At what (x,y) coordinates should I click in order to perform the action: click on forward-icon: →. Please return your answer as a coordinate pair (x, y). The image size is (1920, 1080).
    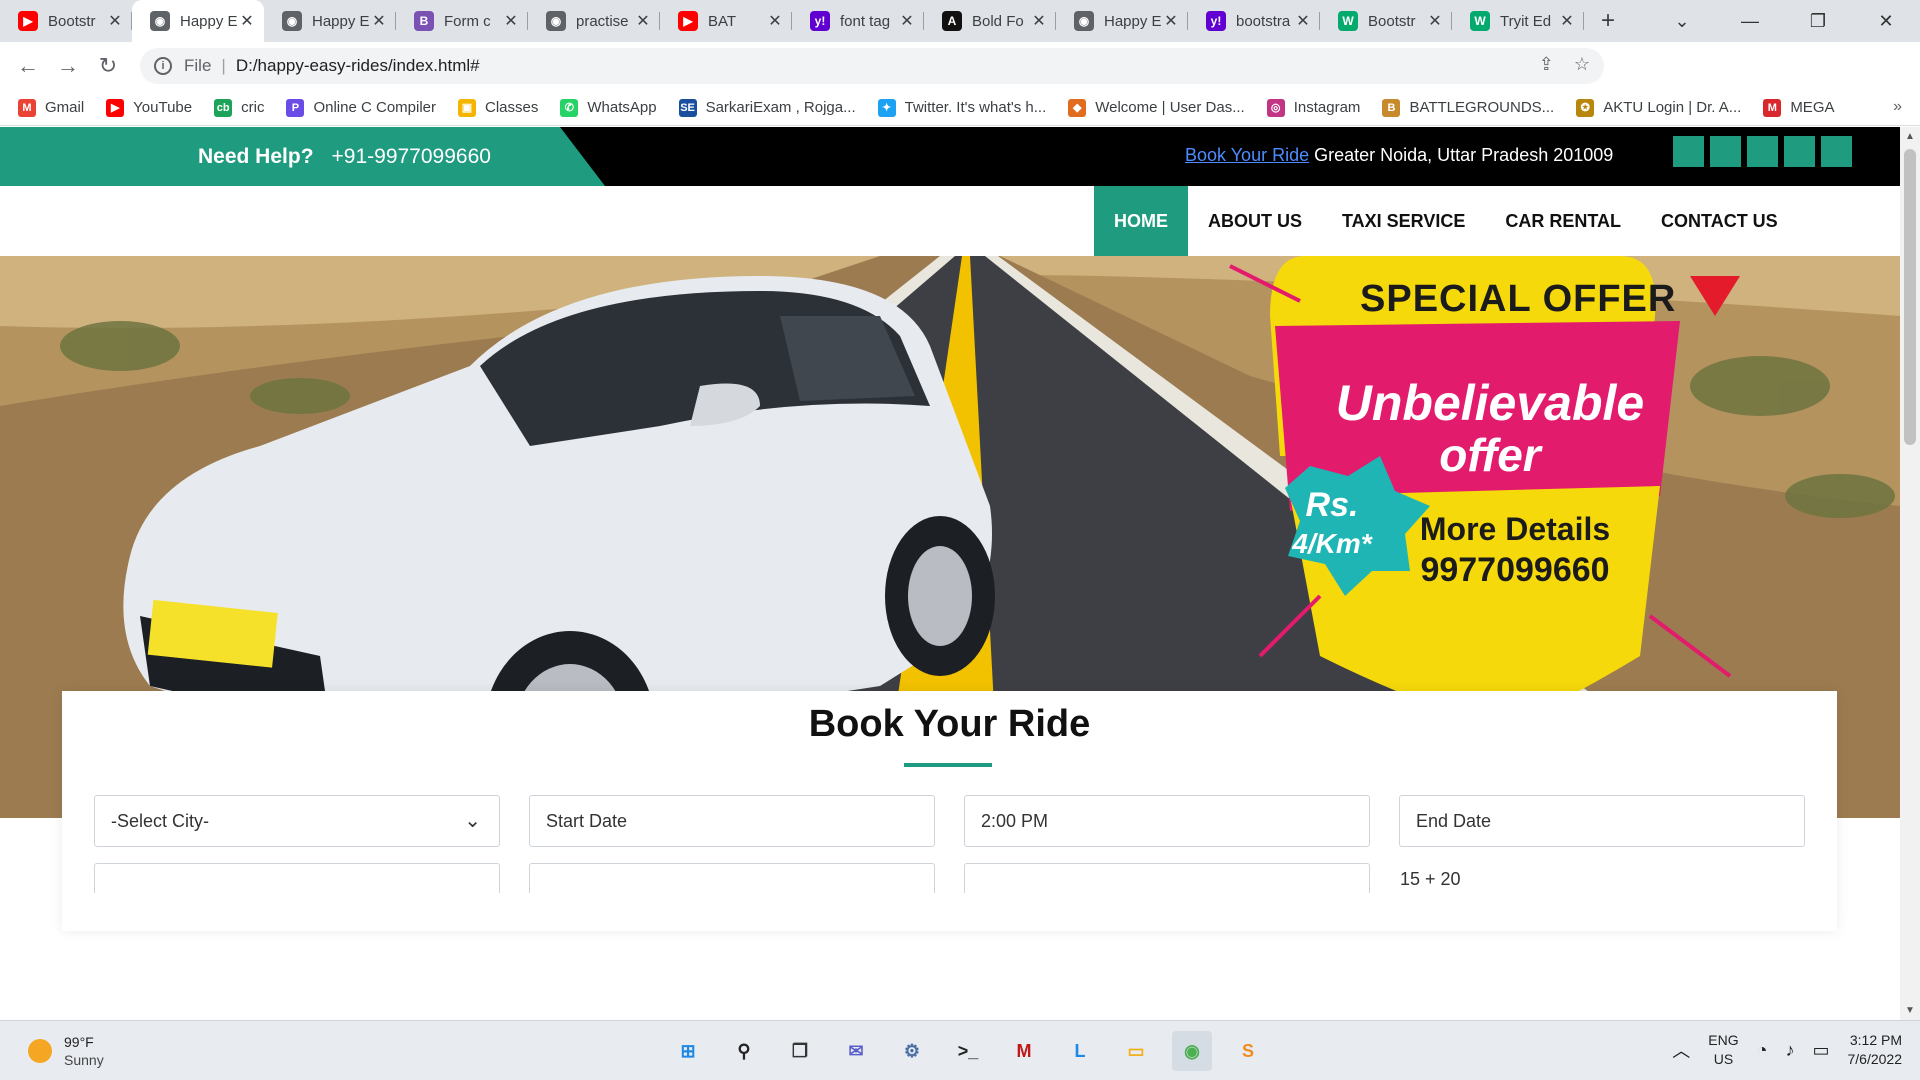
    Looking at the image, I should click on (68, 66).